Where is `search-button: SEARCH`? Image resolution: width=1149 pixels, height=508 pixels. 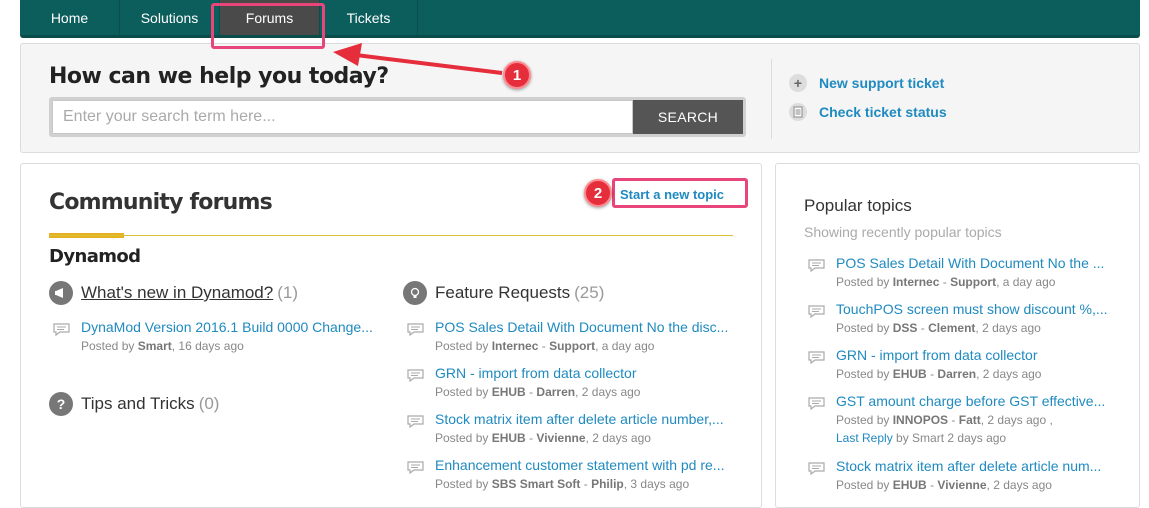
search-button: SEARCH is located at coordinates (688, 117).